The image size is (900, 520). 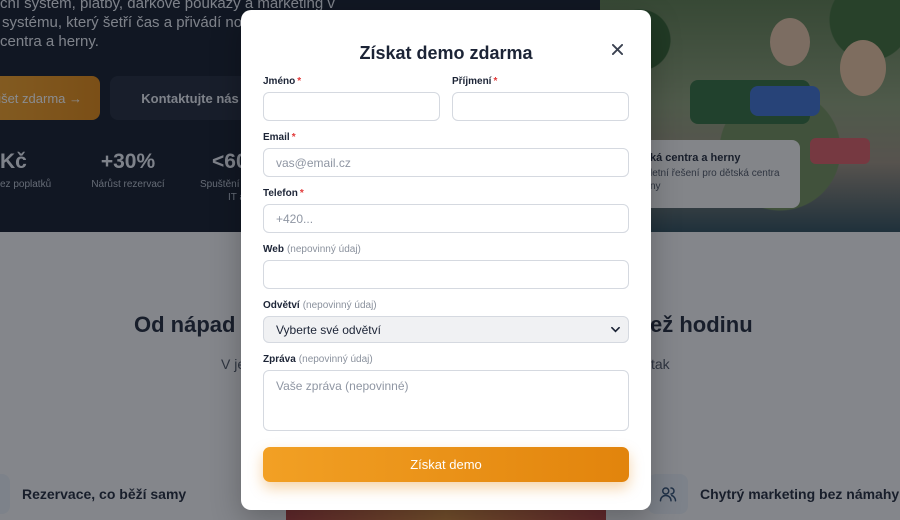 I want to click on last-name-input, so click(x=540, y=106).